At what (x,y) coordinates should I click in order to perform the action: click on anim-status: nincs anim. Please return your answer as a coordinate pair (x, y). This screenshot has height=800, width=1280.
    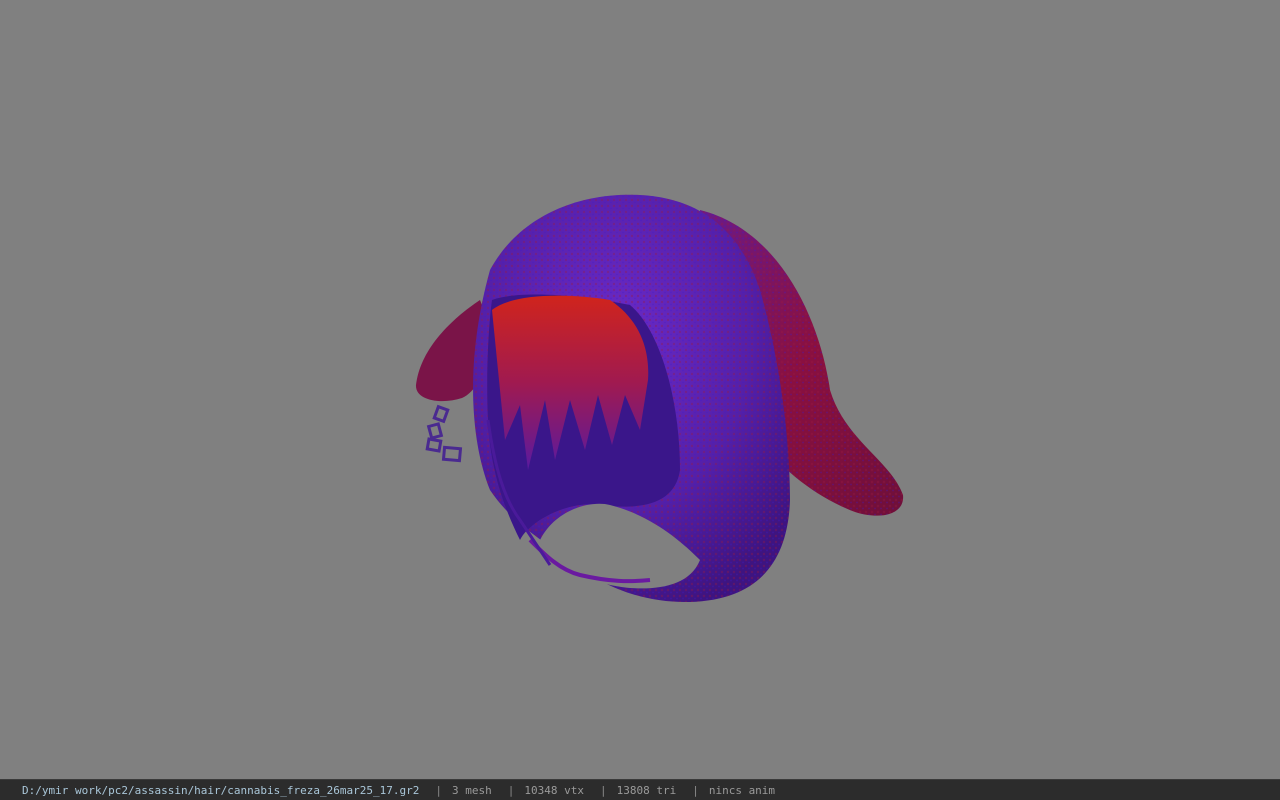
    Looking at the image, I should click on (742, 790).